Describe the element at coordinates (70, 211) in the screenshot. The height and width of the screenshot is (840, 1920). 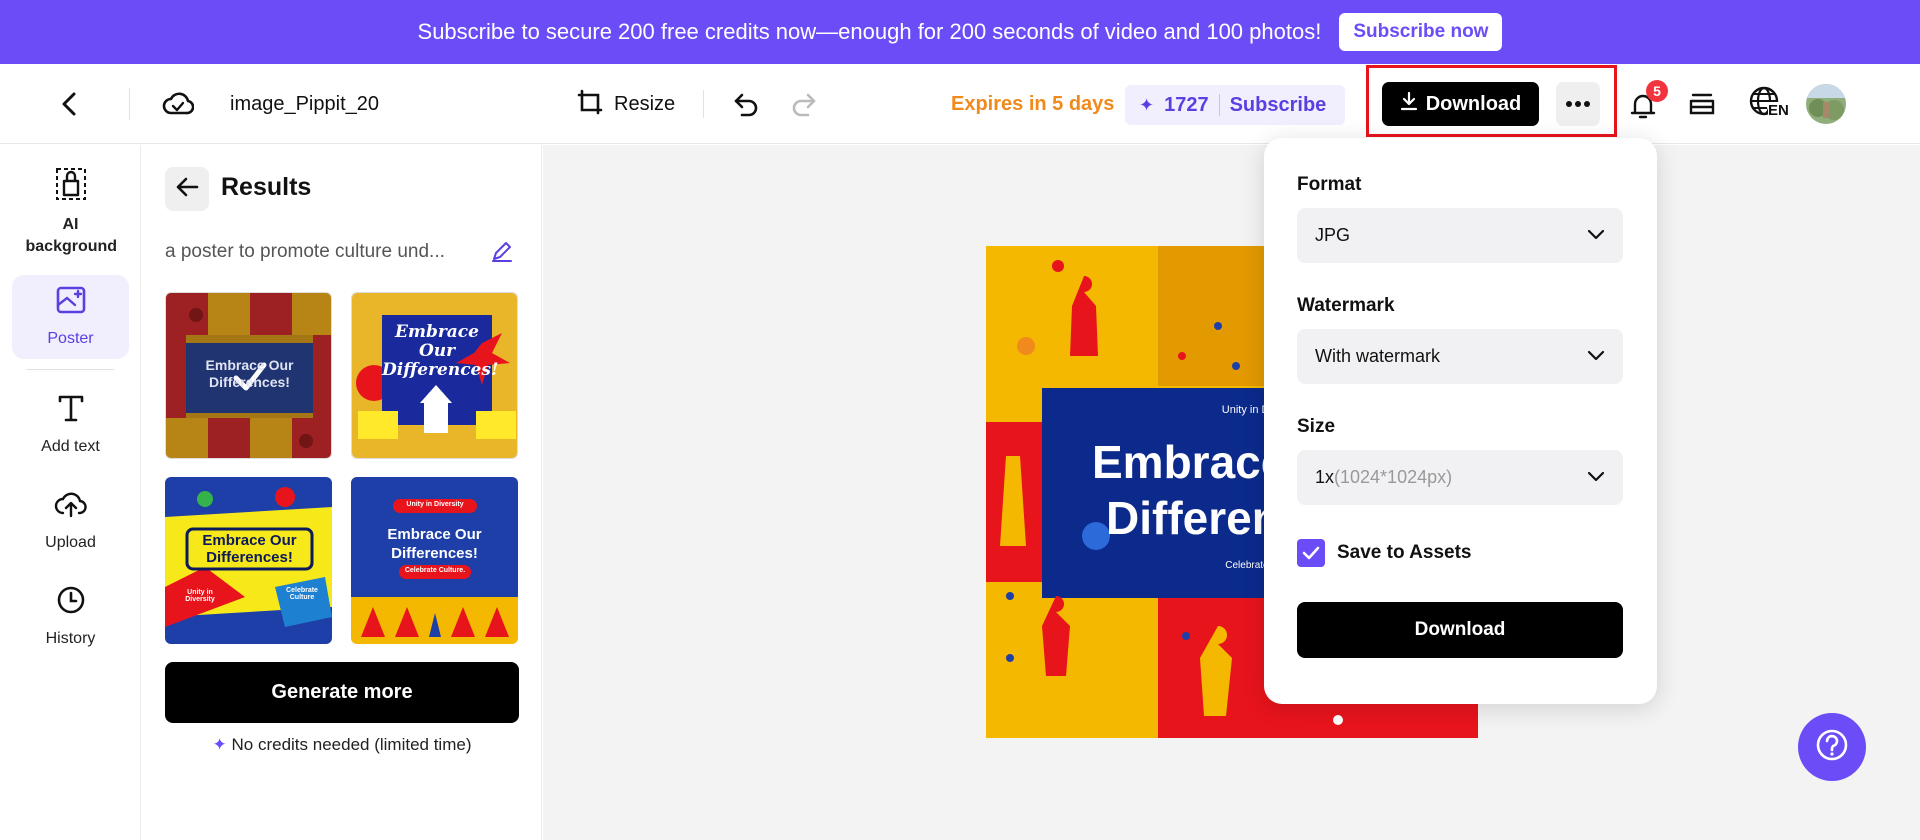
I see `rail-item-ai-background: AI background` at that location.